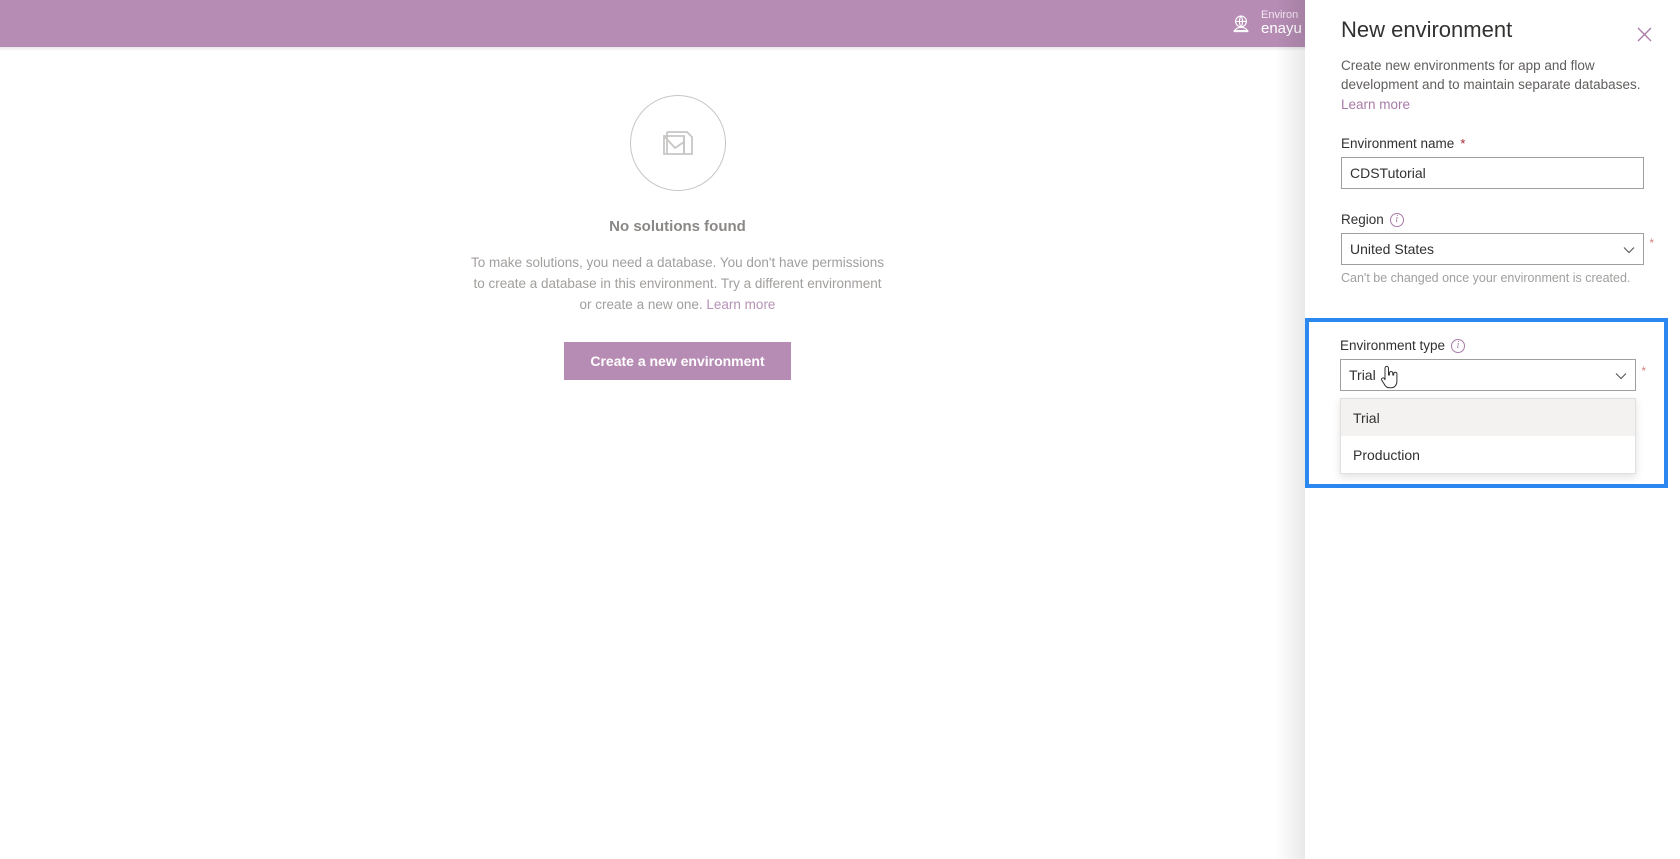 This screenshot has width=1680, height=859. What do you see at coordinates (1644, 34) in the screenshot?
I see `close-icon` at bounding box center [1644, 34].